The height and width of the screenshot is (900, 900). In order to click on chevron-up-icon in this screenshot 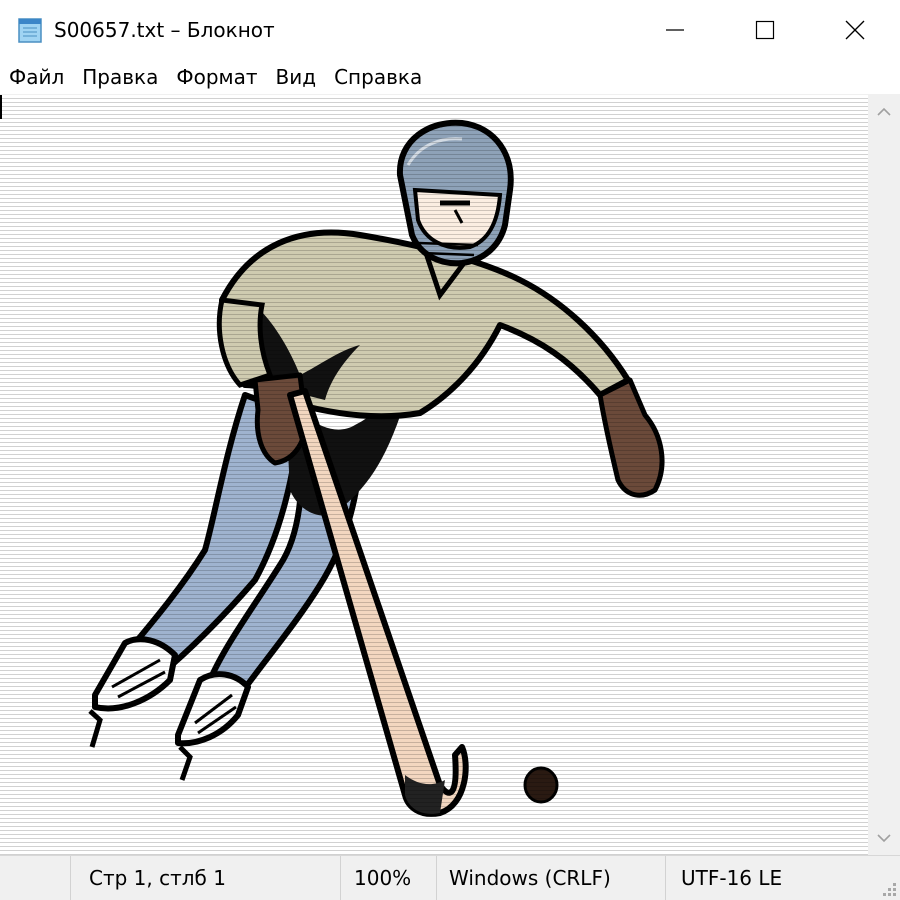, I will do `click(884, 111)`.